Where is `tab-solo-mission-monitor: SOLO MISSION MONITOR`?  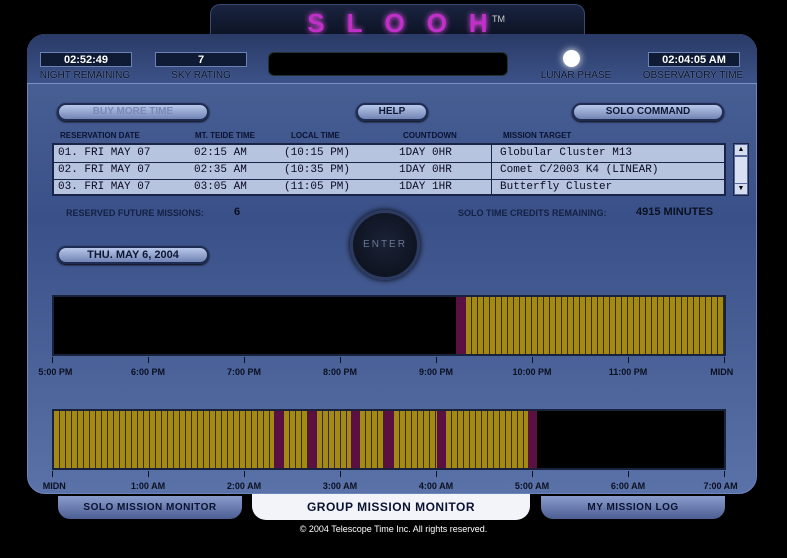 tab-solo-mission-monitor: SOLO MISSION MONITOR is located at coordinates (150, 507).